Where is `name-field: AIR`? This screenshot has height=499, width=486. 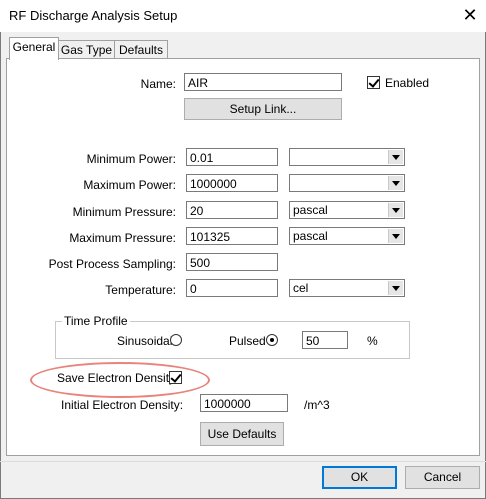 name-field: AIR is located at coordinates (263, 82).